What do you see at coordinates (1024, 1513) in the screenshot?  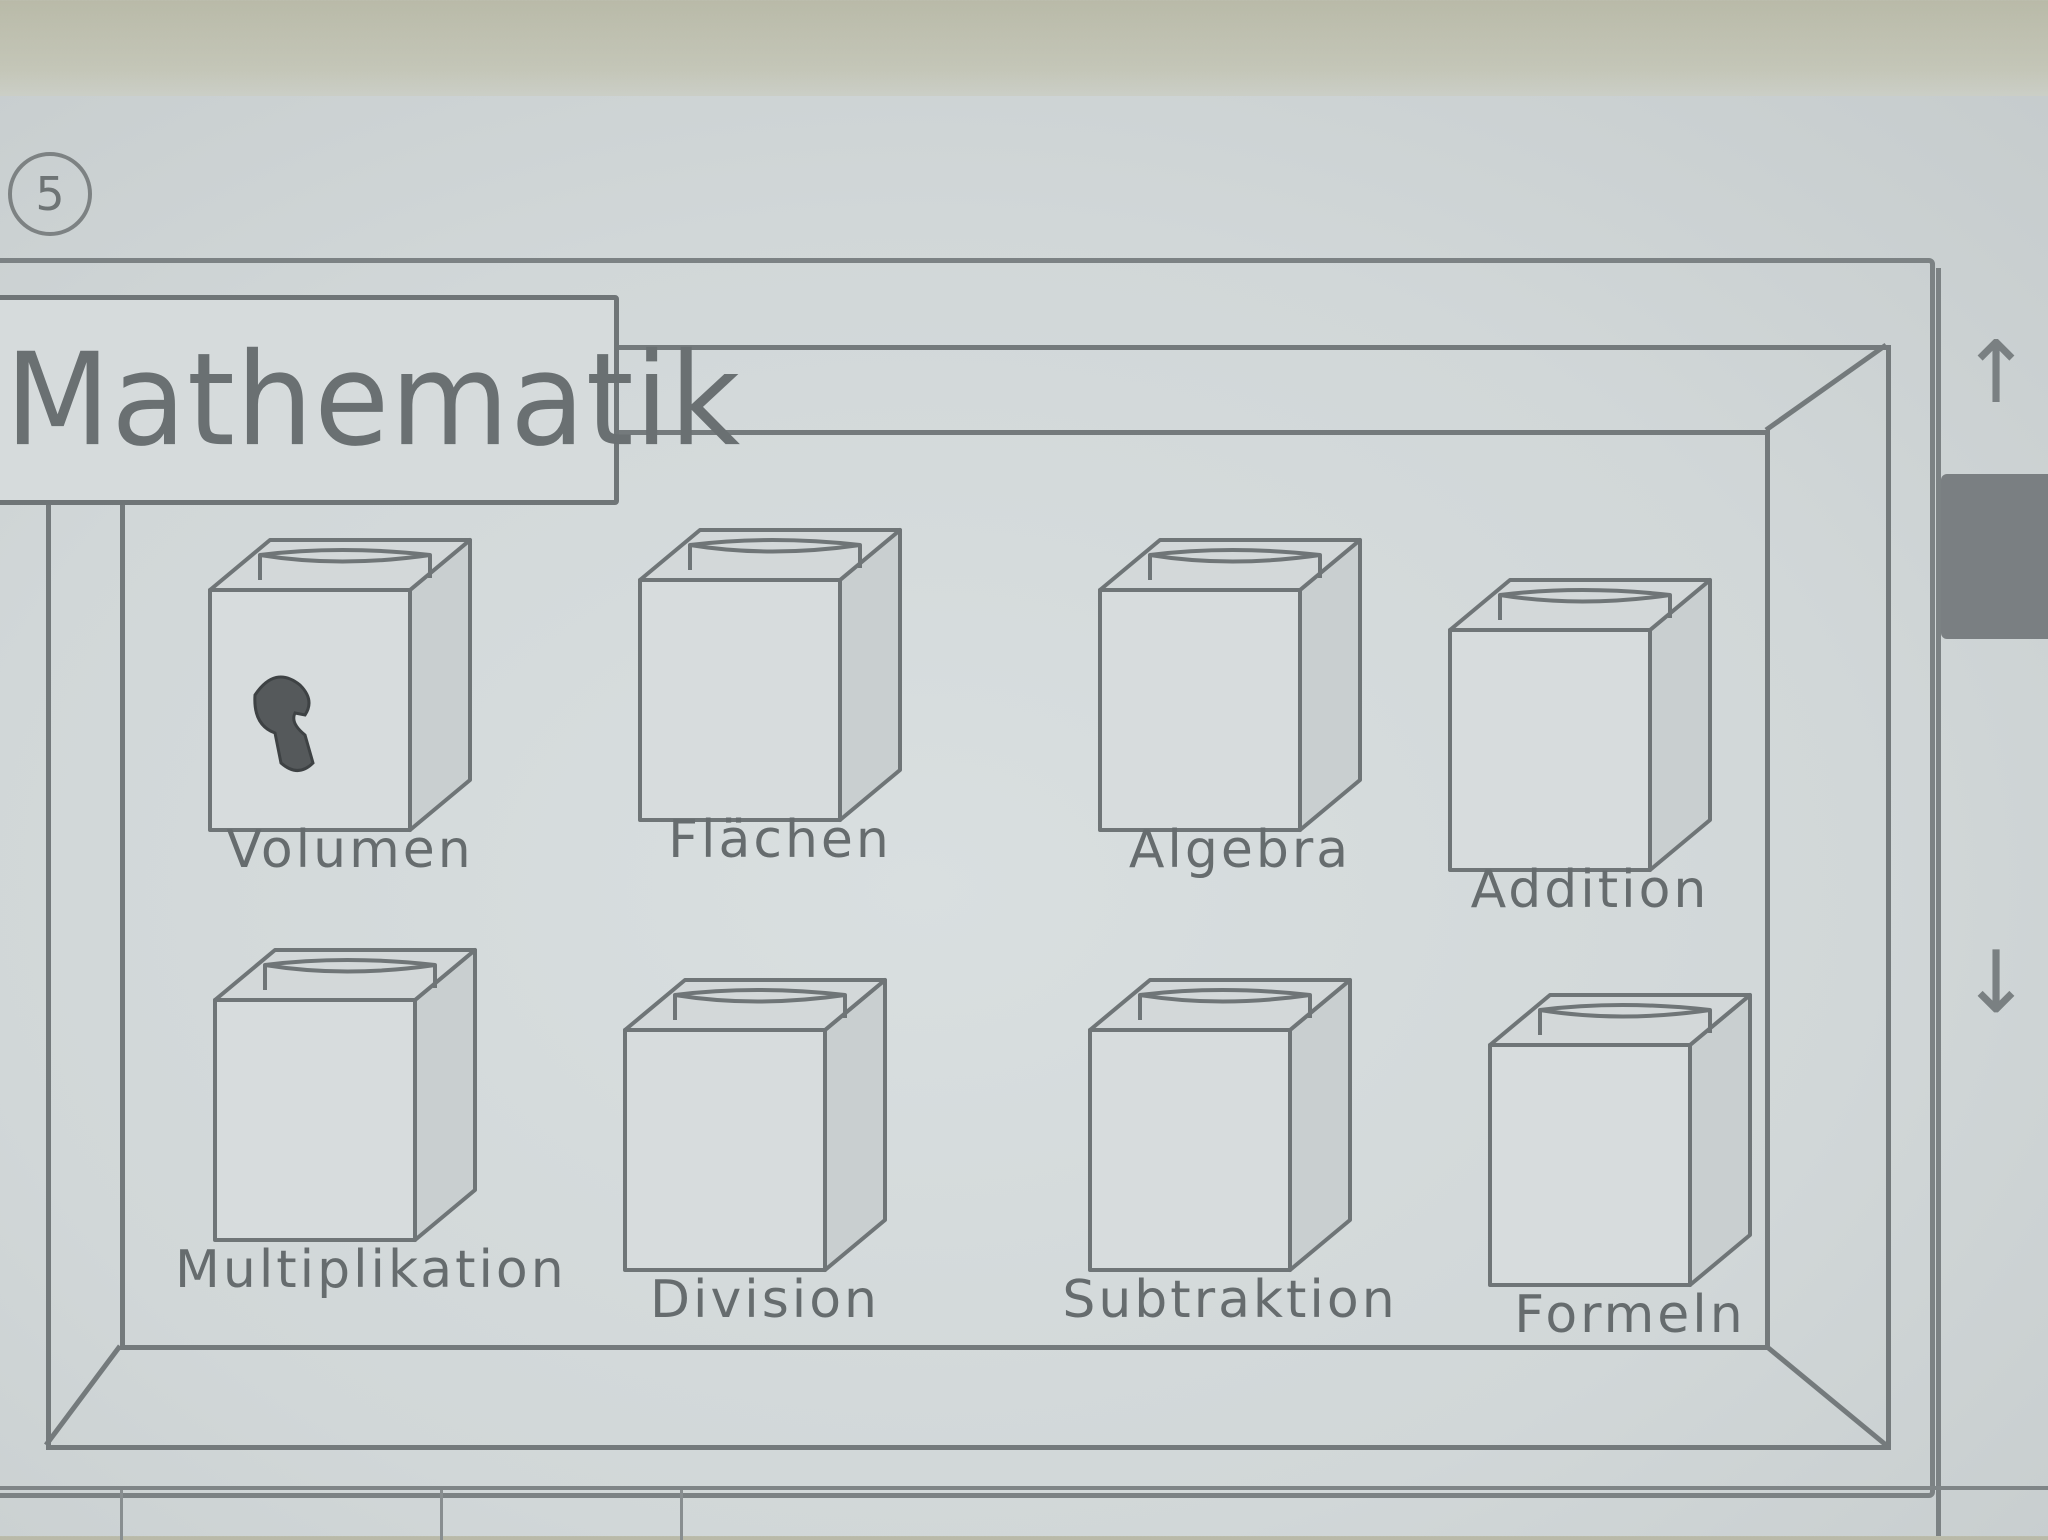 I see `bottom-bar` at bounding box center [1024, 1513].